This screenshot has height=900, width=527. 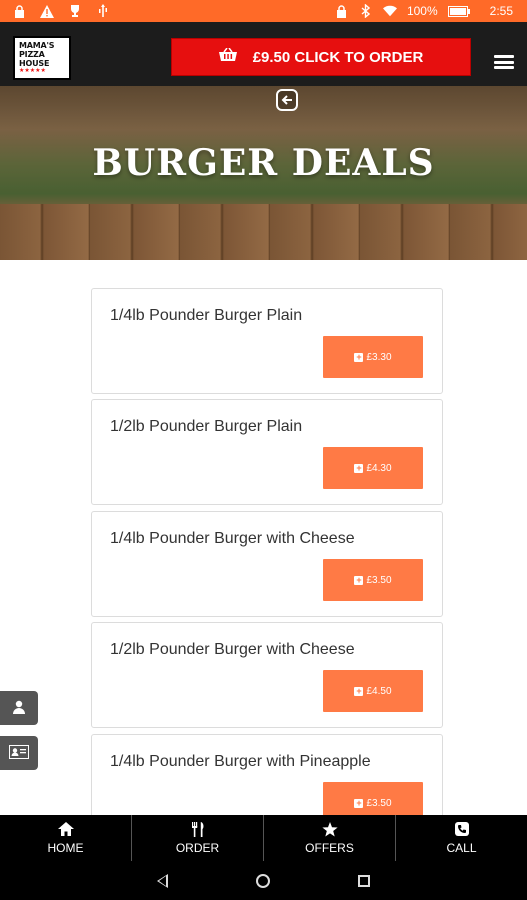 I want to click on phone-icon, so click(x=461, y=829).